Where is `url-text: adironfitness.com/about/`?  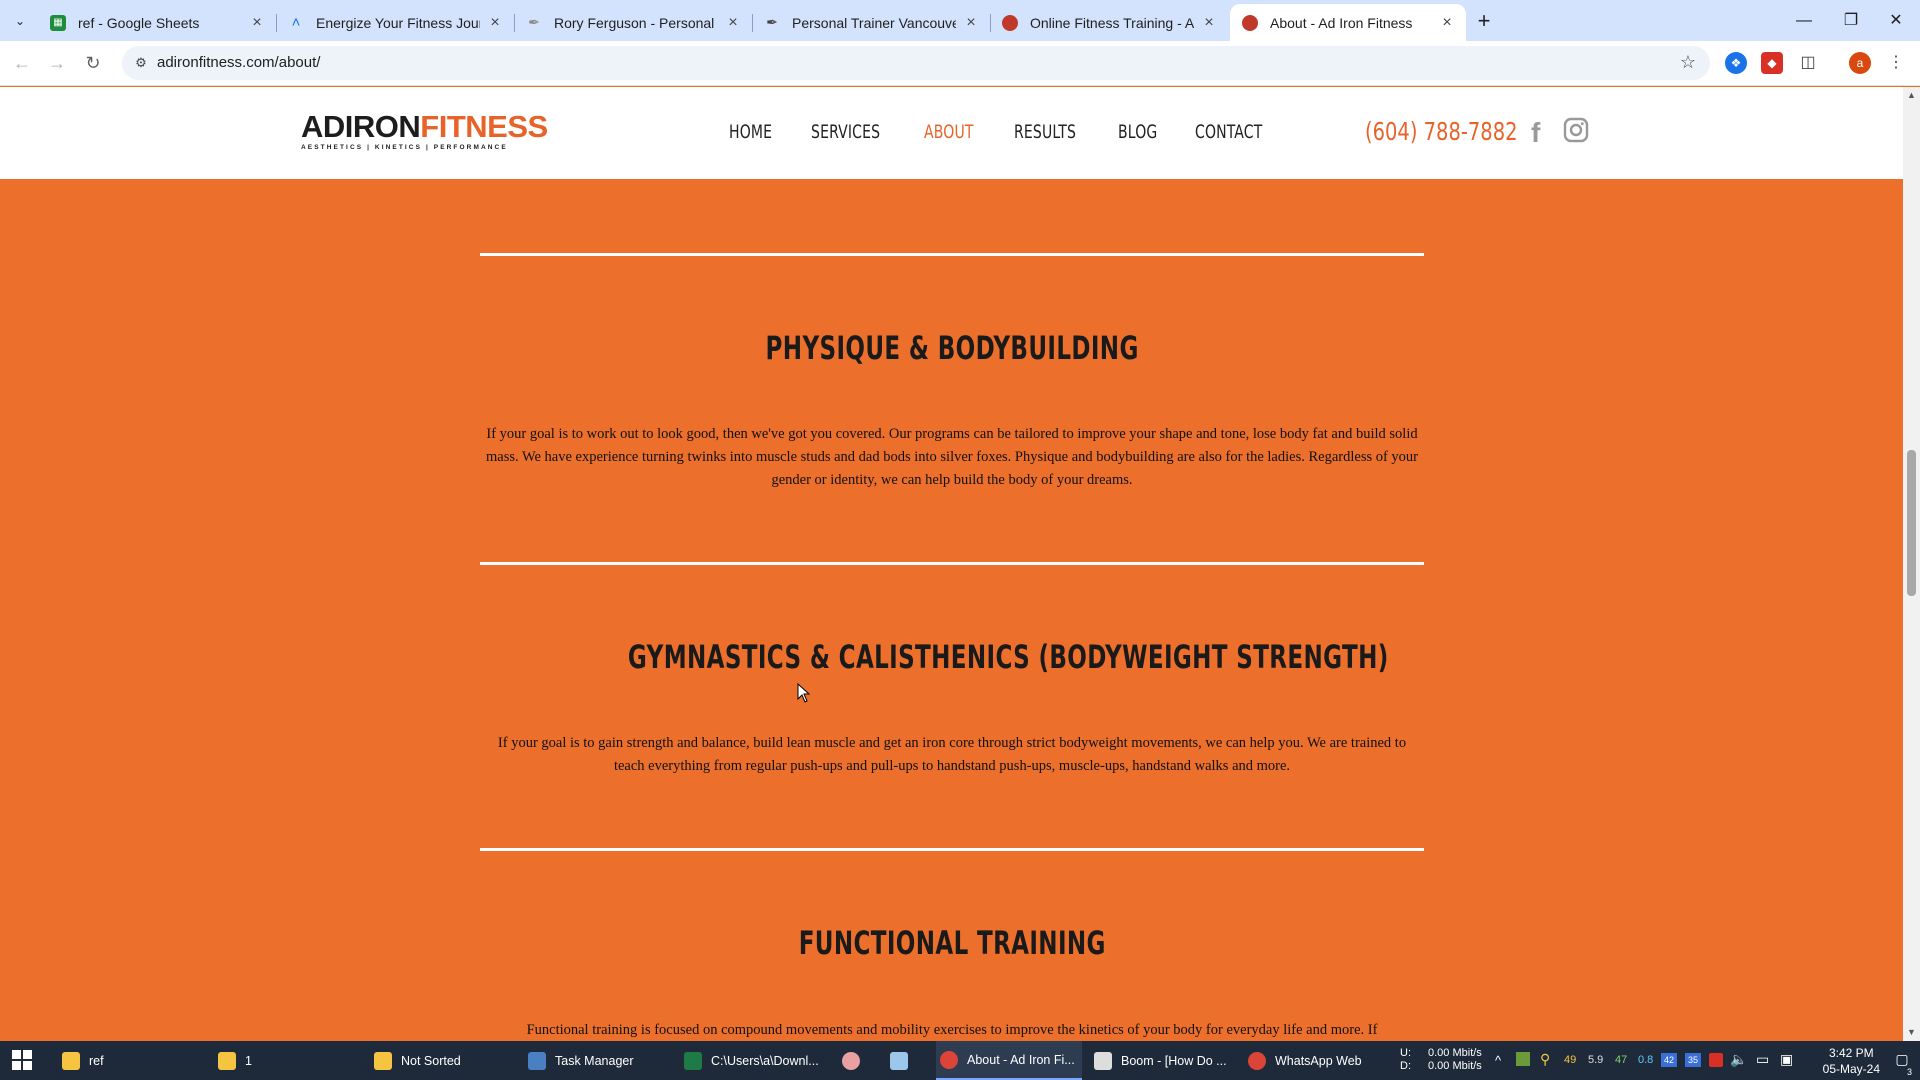
url-text: adironfitness.com/about/ is located at coordinates (238, 62).